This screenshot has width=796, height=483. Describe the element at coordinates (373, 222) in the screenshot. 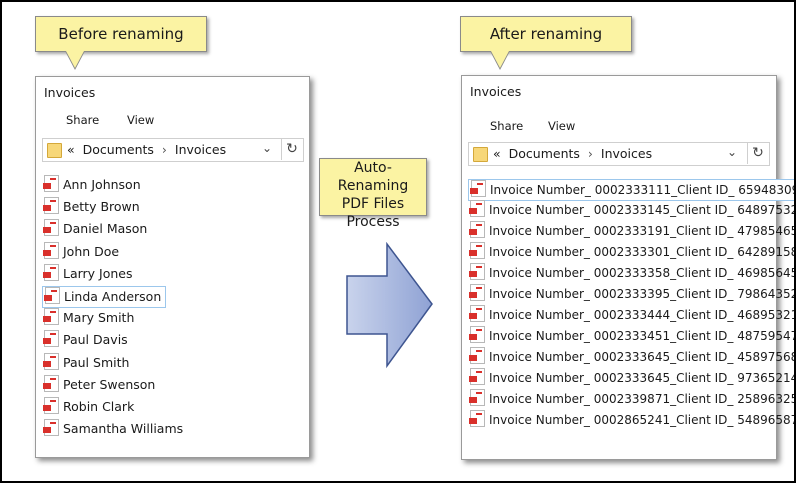

I see `process-line: Process` at that location.